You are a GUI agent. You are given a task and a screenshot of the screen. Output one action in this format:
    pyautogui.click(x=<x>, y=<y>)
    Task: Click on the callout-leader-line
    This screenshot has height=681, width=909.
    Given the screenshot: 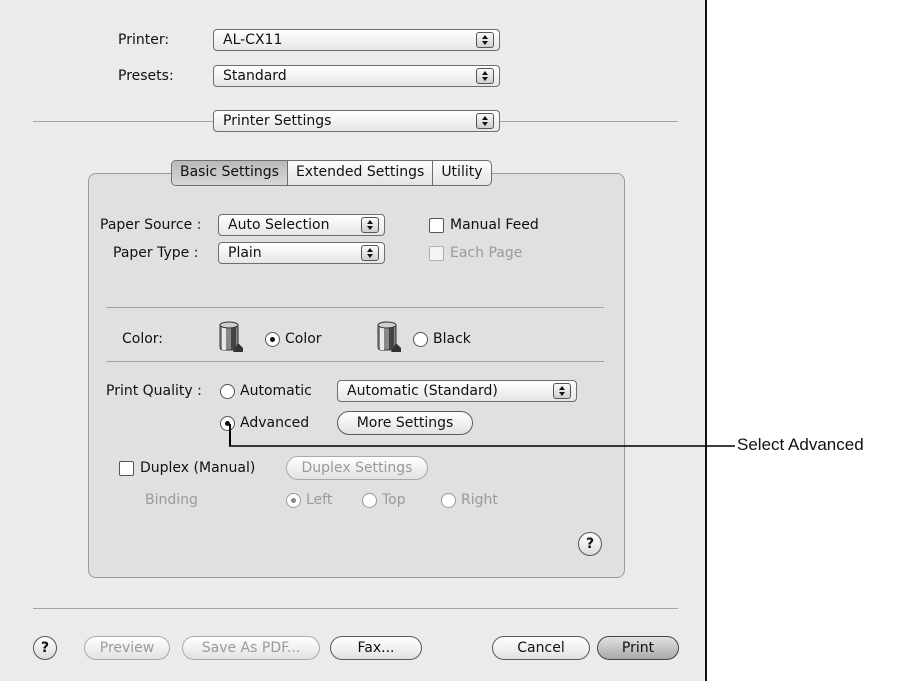 What is the action you would take?
    pyautogui.click(x=482, y=435)
    